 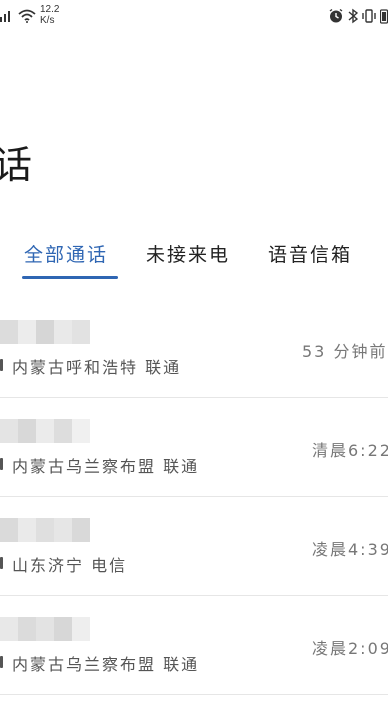 I want to click on status-bar: 12.2 K/s, so click(x=194, y=17).